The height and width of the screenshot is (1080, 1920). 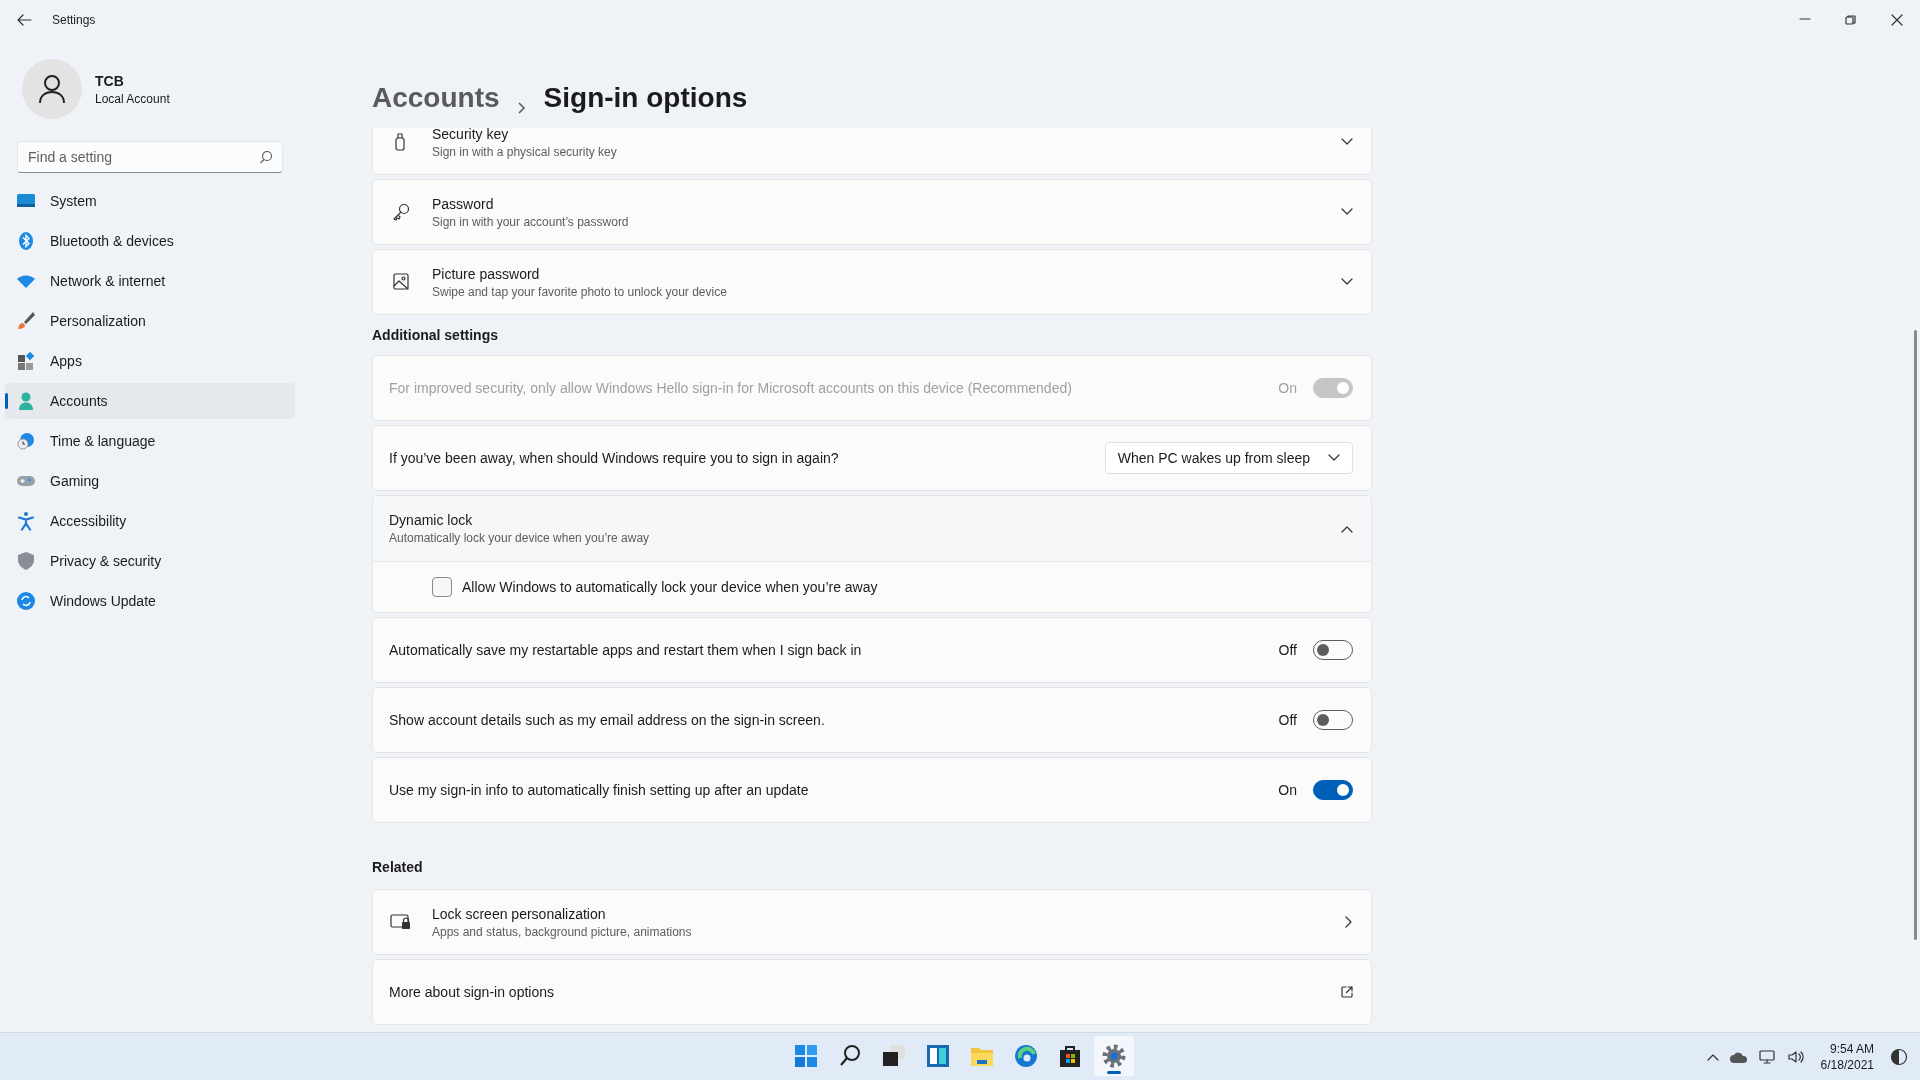 What do you see at coordinates (599, 790) in the screenshot?
I see `setting-label: Use my sign-in info to automatically finish setting up after an update` at bounding box center [599, 790].